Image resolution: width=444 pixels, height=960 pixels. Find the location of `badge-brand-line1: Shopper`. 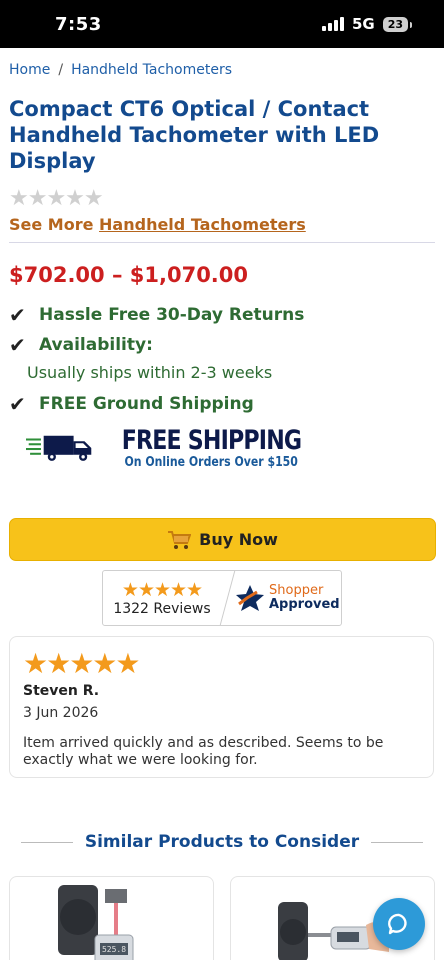

badge-brand-line1: Shopper is located at coordinates (296, 590).